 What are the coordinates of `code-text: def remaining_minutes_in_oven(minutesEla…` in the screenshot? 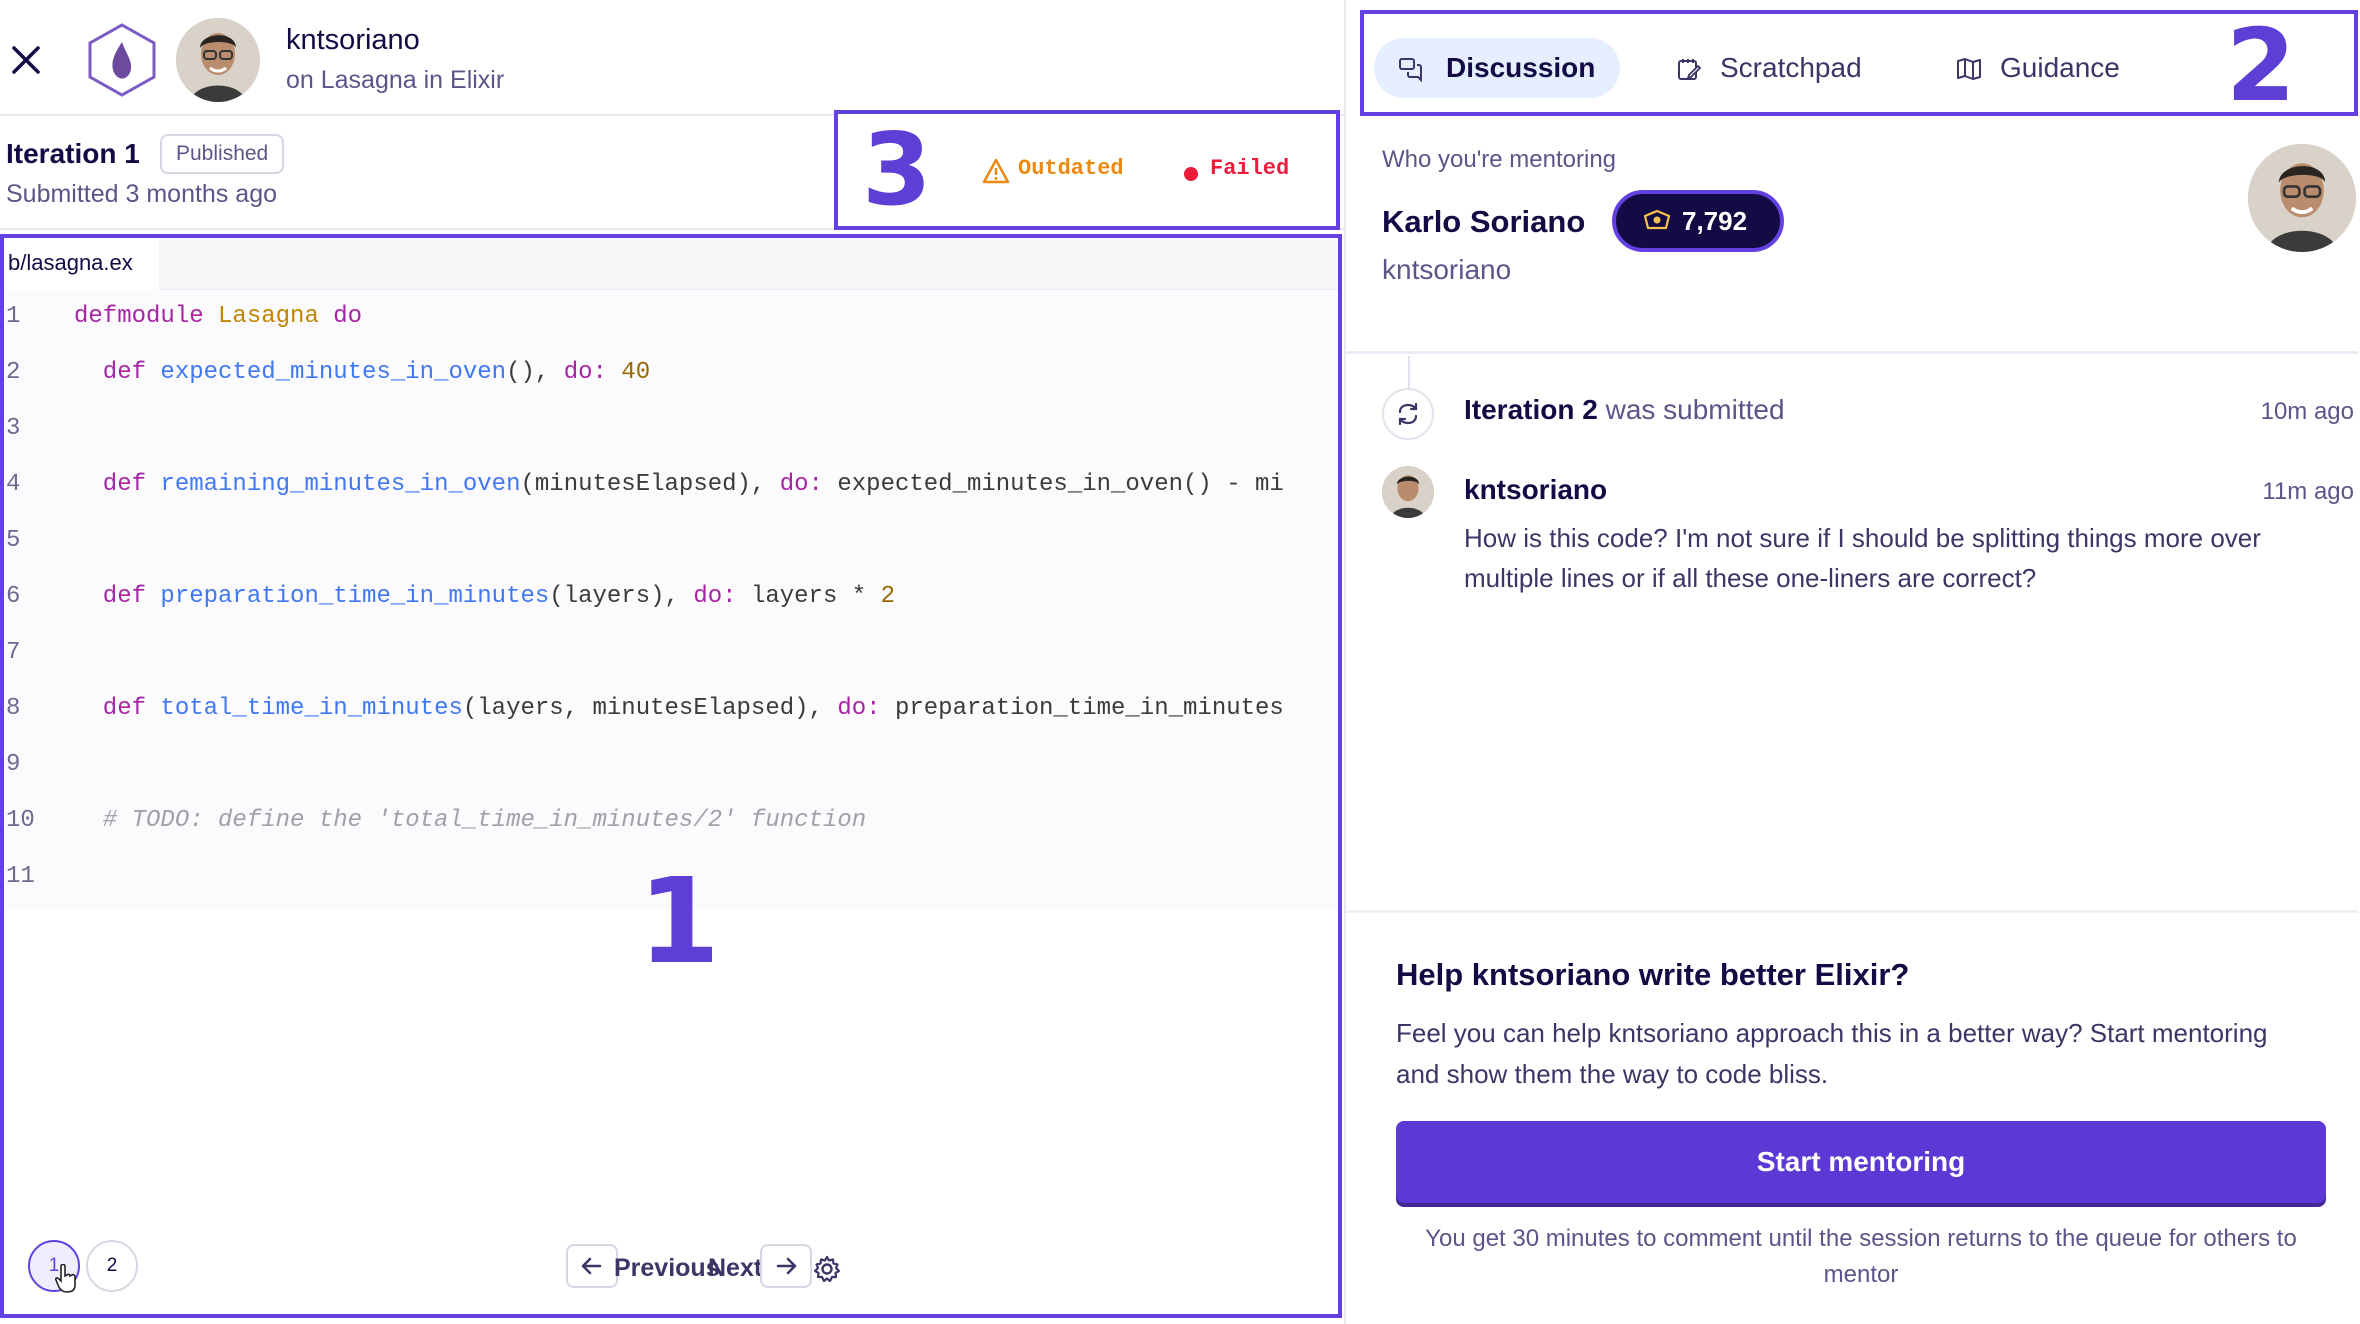 It's located at (679, 484).